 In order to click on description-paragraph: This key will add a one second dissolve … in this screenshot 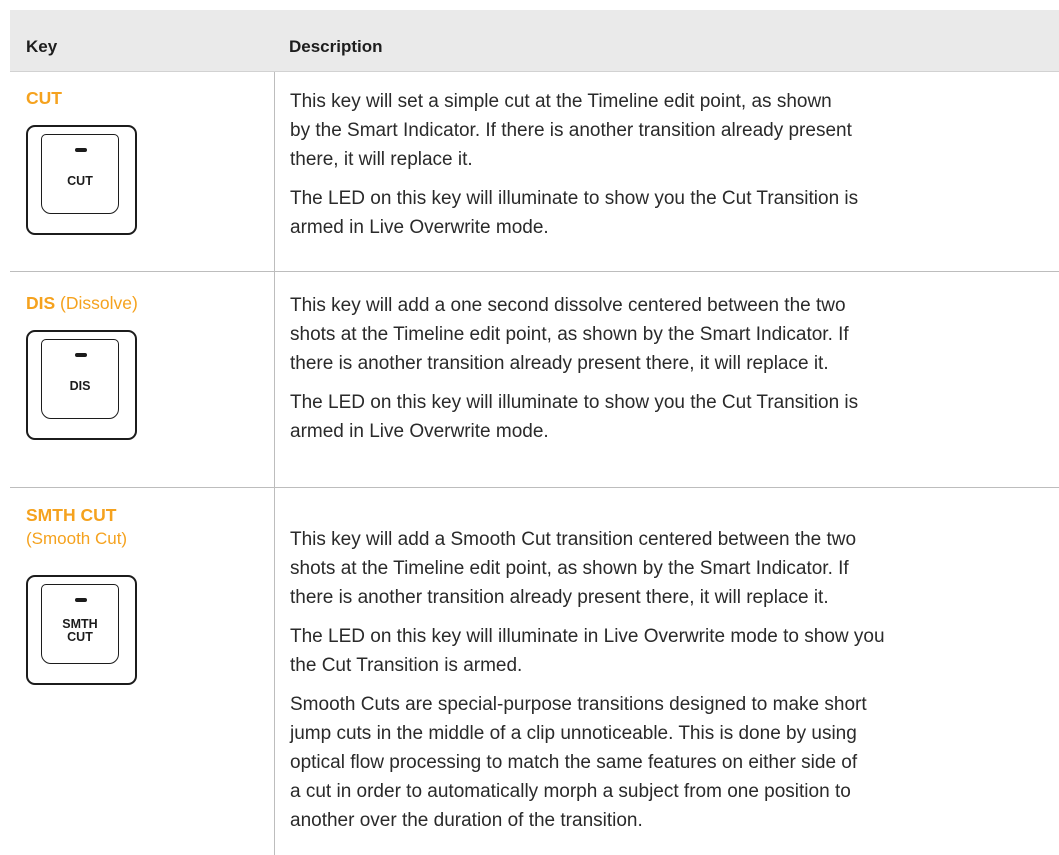, I will do `click(670, 334)`.